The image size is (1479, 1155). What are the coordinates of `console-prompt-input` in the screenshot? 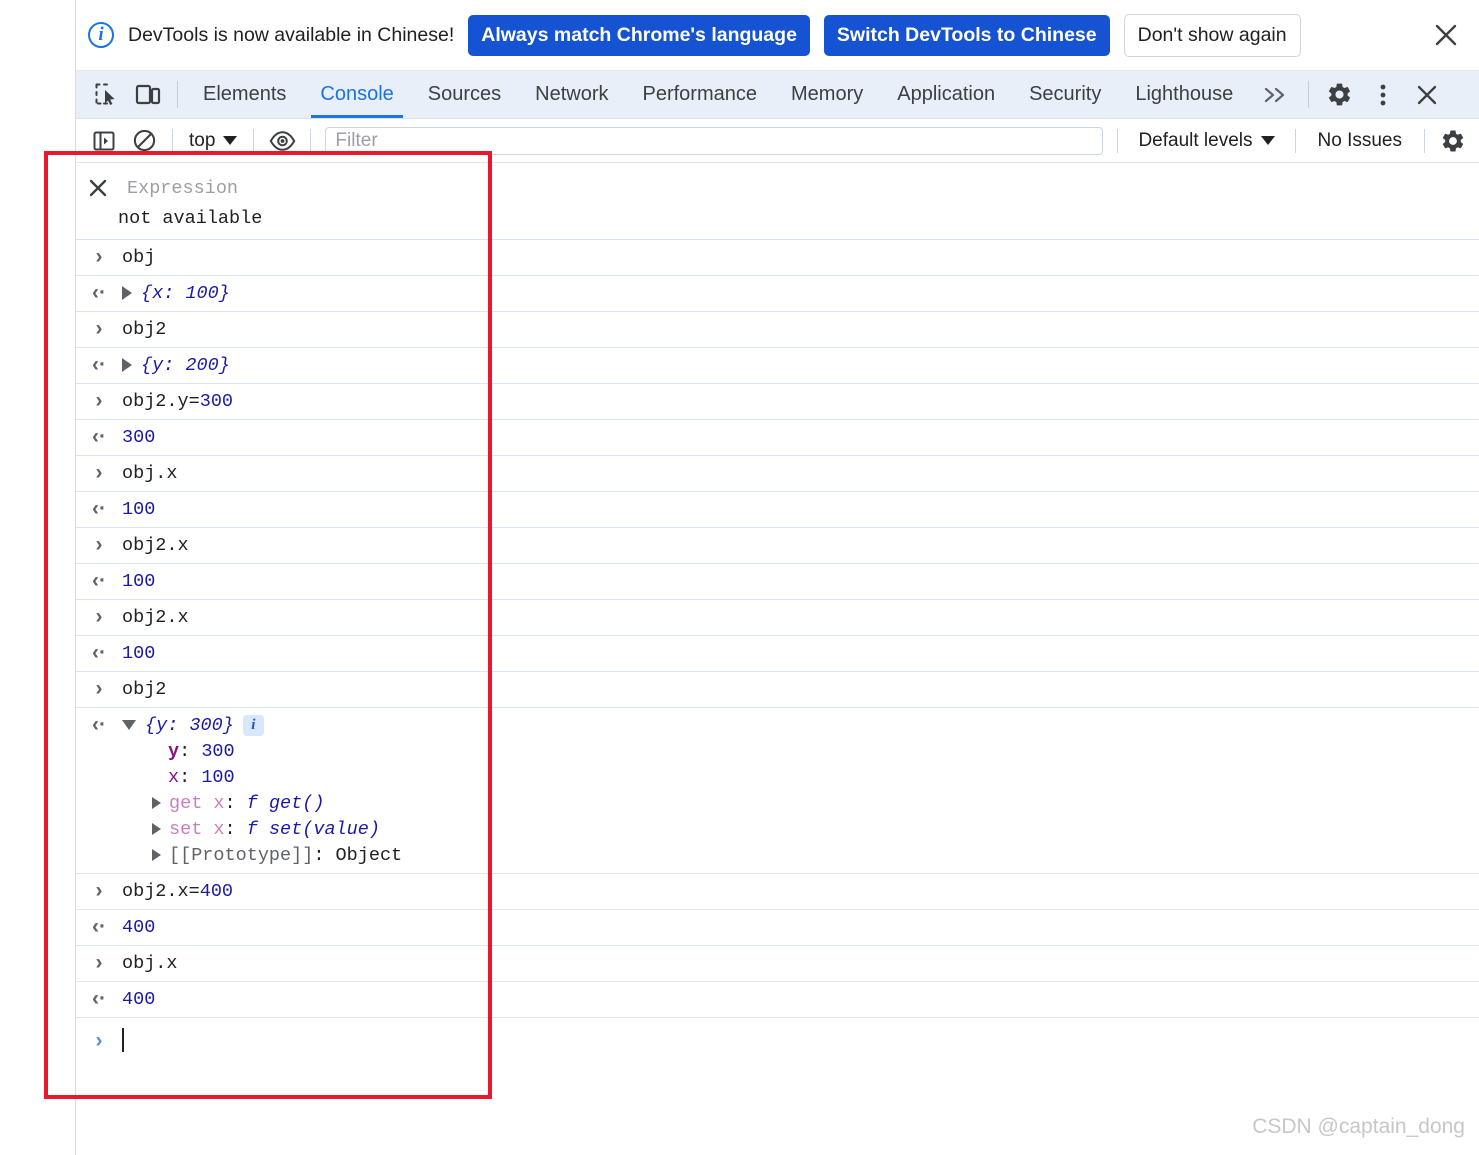 It's located at (800, 1041).